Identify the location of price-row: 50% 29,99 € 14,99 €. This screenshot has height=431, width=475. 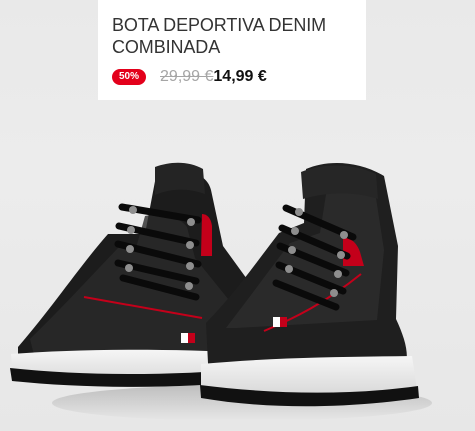
(233, 77).